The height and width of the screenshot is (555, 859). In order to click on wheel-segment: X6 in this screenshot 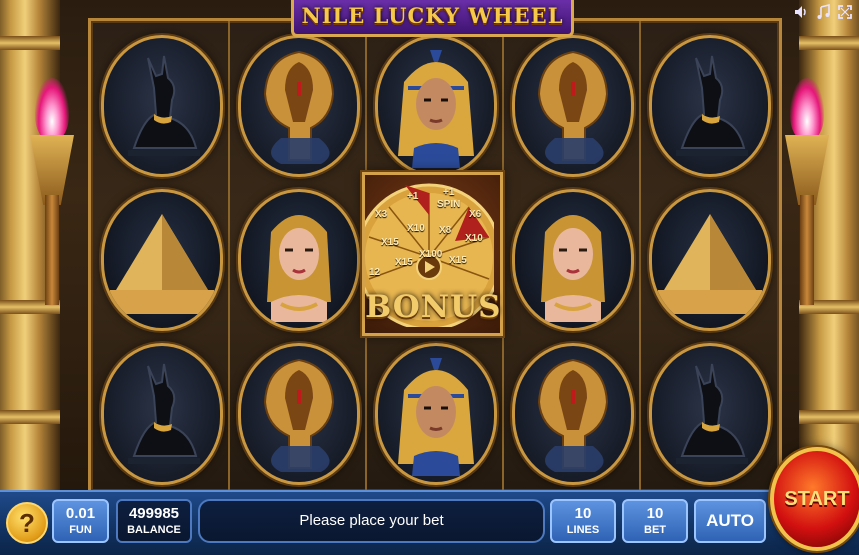, I will do `click(475, 214)`.